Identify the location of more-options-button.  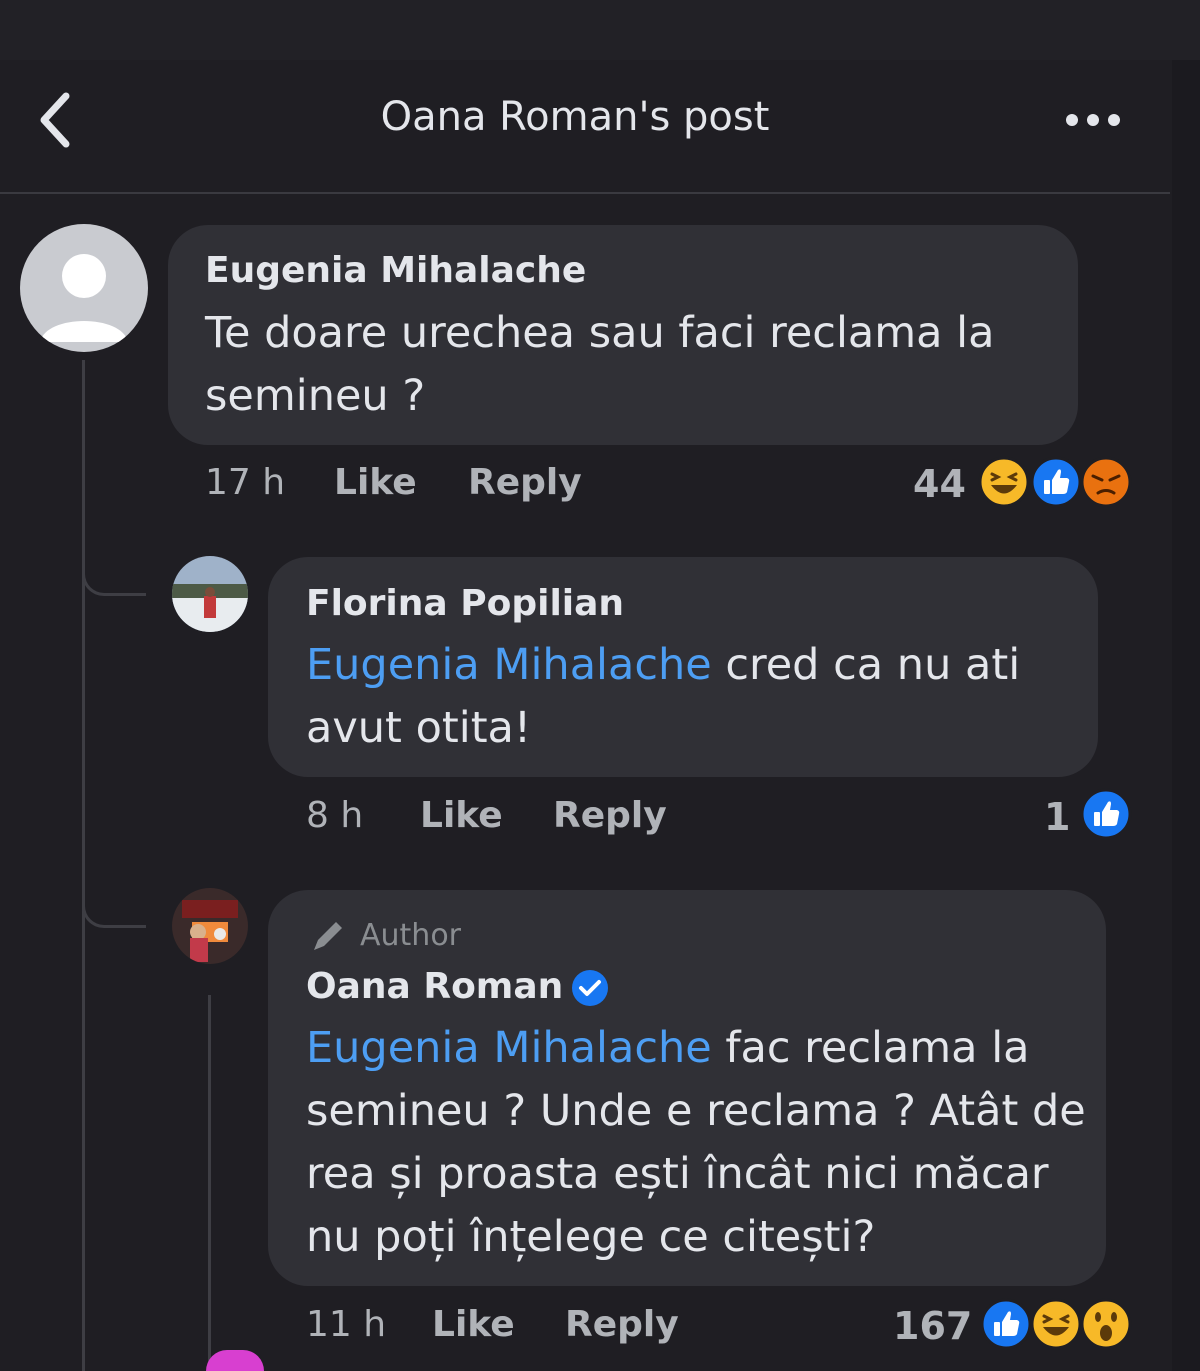
(1093, 120).